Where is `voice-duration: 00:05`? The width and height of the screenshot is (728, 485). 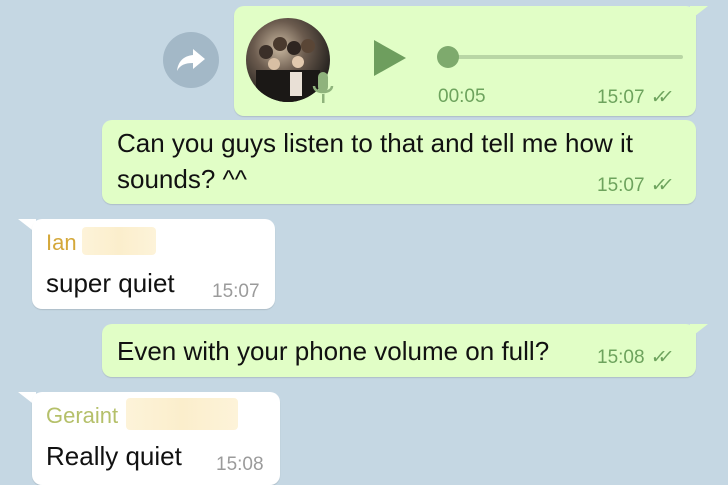
voice-duration: 00:05 is located at coordinates (462, 96).